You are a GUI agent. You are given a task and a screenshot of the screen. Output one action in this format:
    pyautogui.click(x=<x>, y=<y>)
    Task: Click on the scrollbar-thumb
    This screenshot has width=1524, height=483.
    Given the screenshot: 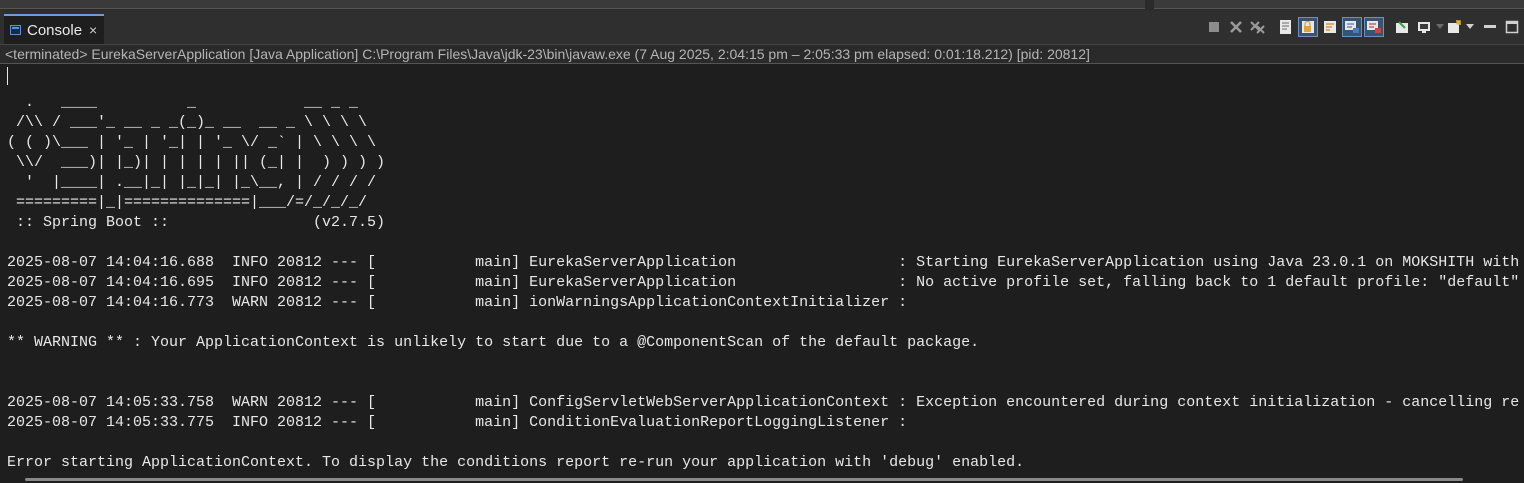 What is the action you would take?
    pyautogui.click(x=744, y=479)
    